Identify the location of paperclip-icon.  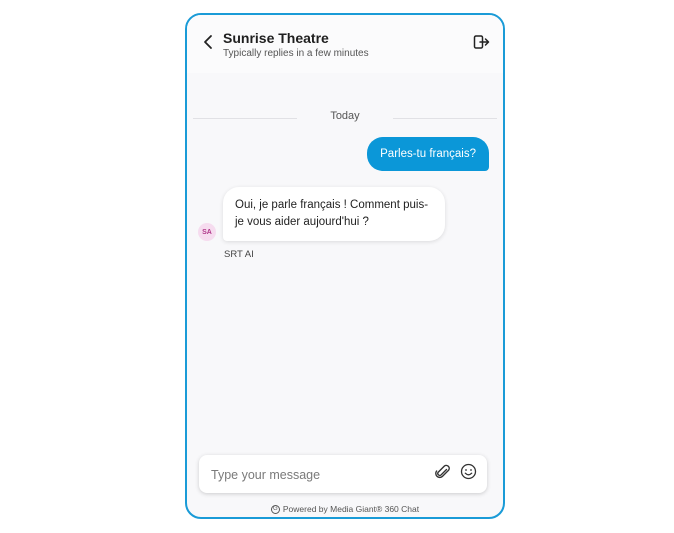
(443, 474).